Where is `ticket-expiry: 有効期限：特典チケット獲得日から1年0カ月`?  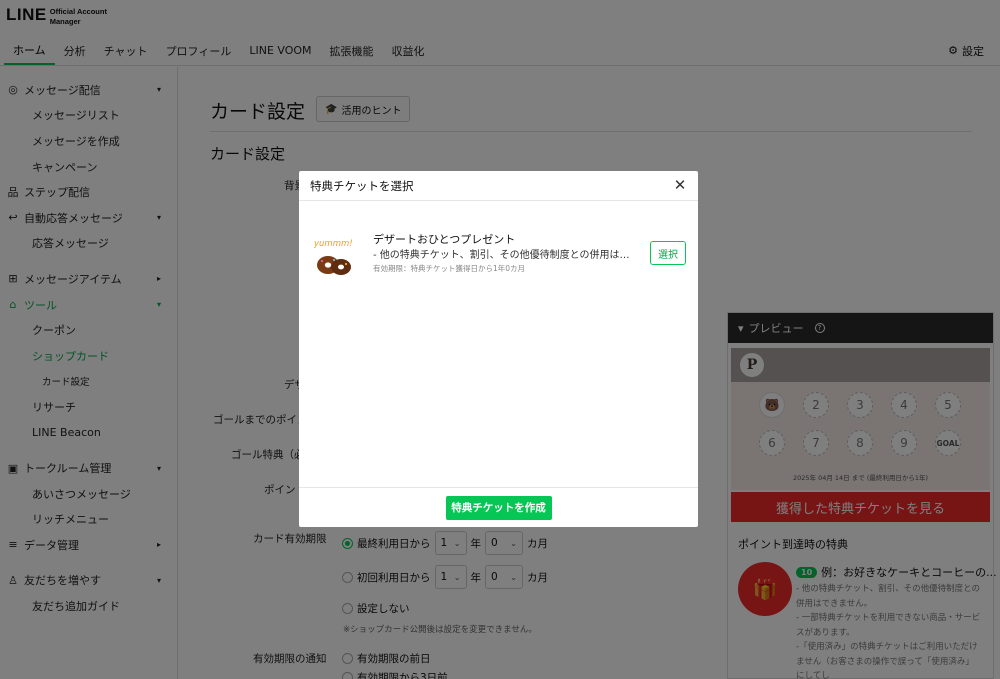 ticket-expiry: 有効期限：特典チケット獲得日から1年0カ月 is located at coordinates (449, 268).